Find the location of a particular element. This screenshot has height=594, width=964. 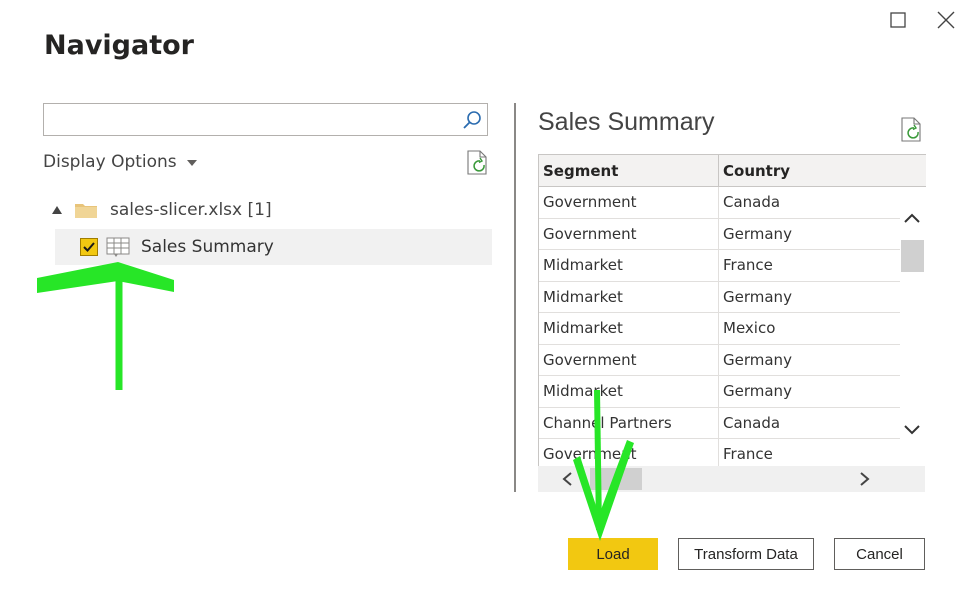

horizontal-scrollbar is located at coordinates (731, 479).